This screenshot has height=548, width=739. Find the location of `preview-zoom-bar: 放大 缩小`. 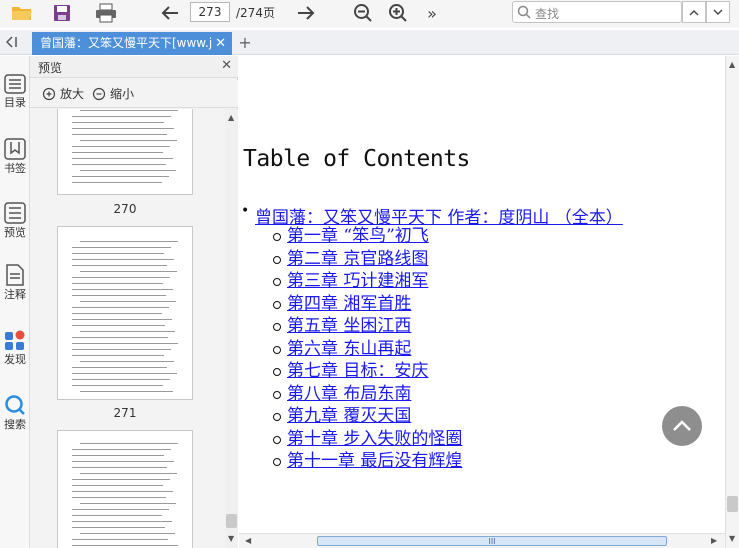

preview-zoom-bar: 放大 缩小 is located at coordinates (134, 94).